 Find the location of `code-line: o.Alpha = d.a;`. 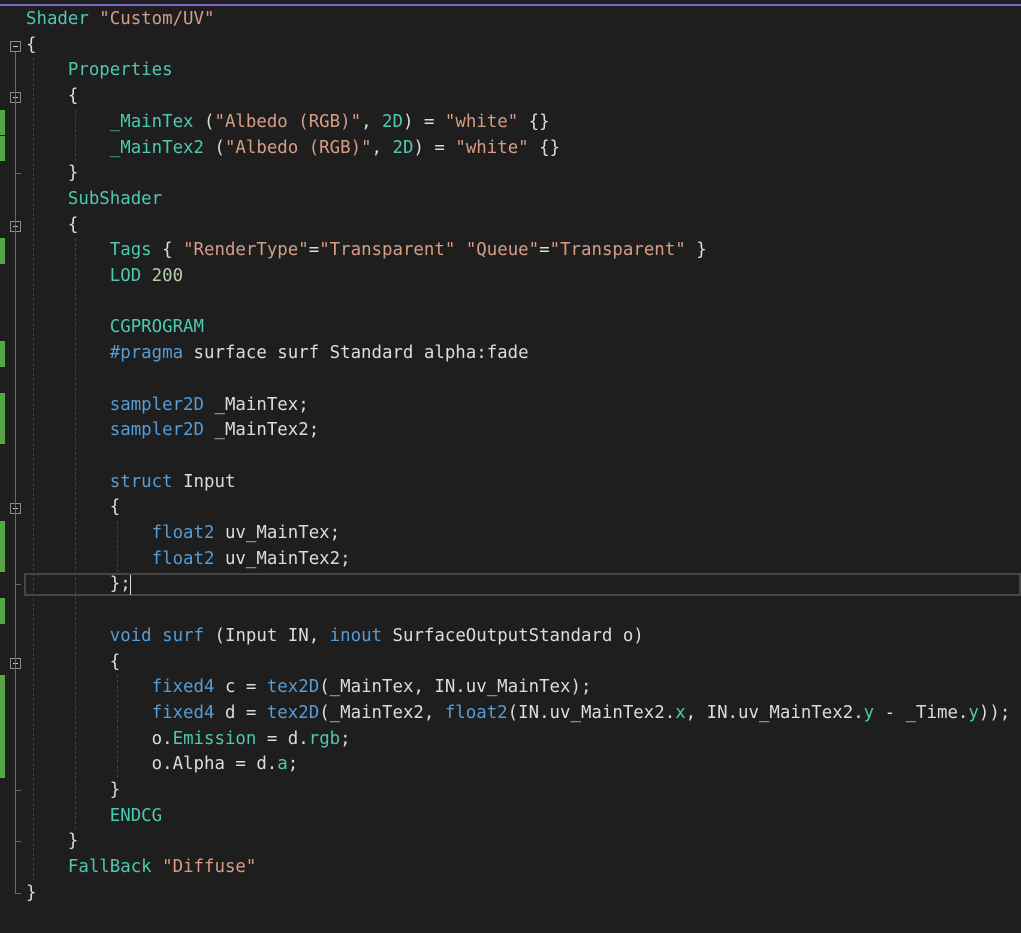

code-line: o.Alpha = d.a; is located at coordinates (162, 765).